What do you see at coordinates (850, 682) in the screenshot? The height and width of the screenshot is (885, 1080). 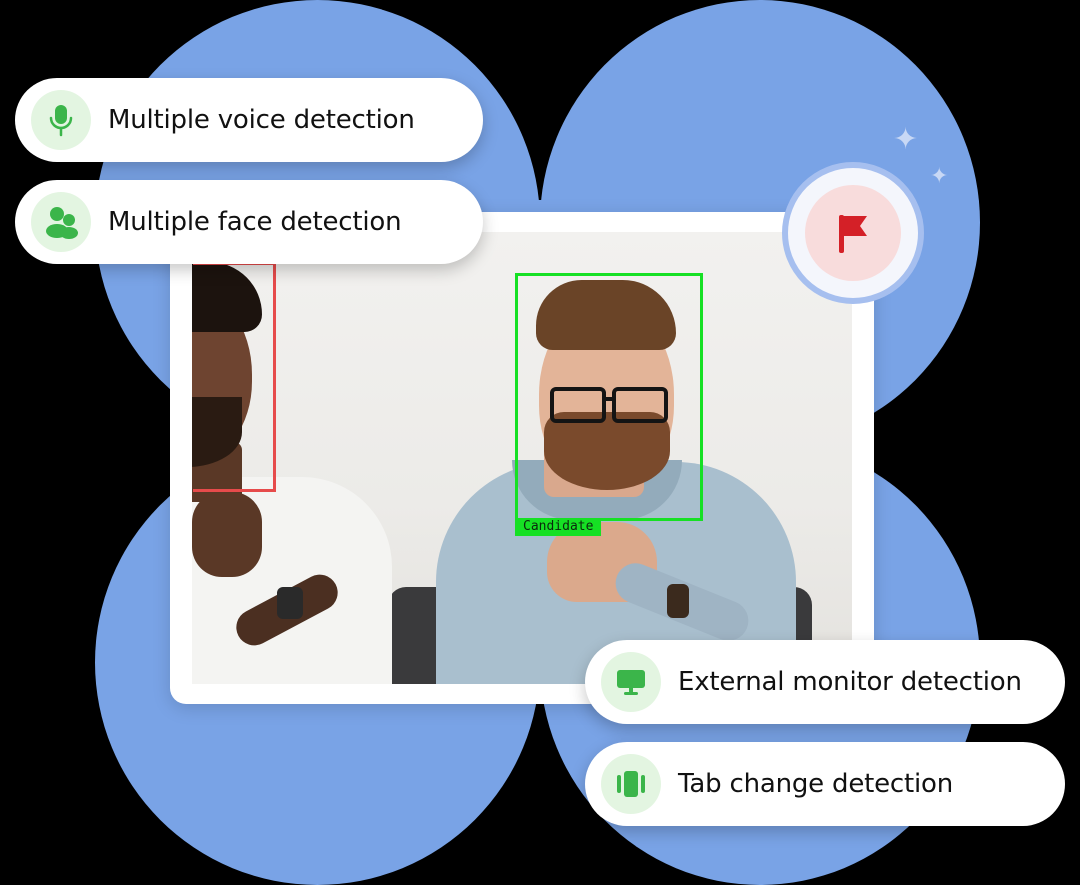 I see `feature-label: External monitor detection` at bounding box center [850, 682].